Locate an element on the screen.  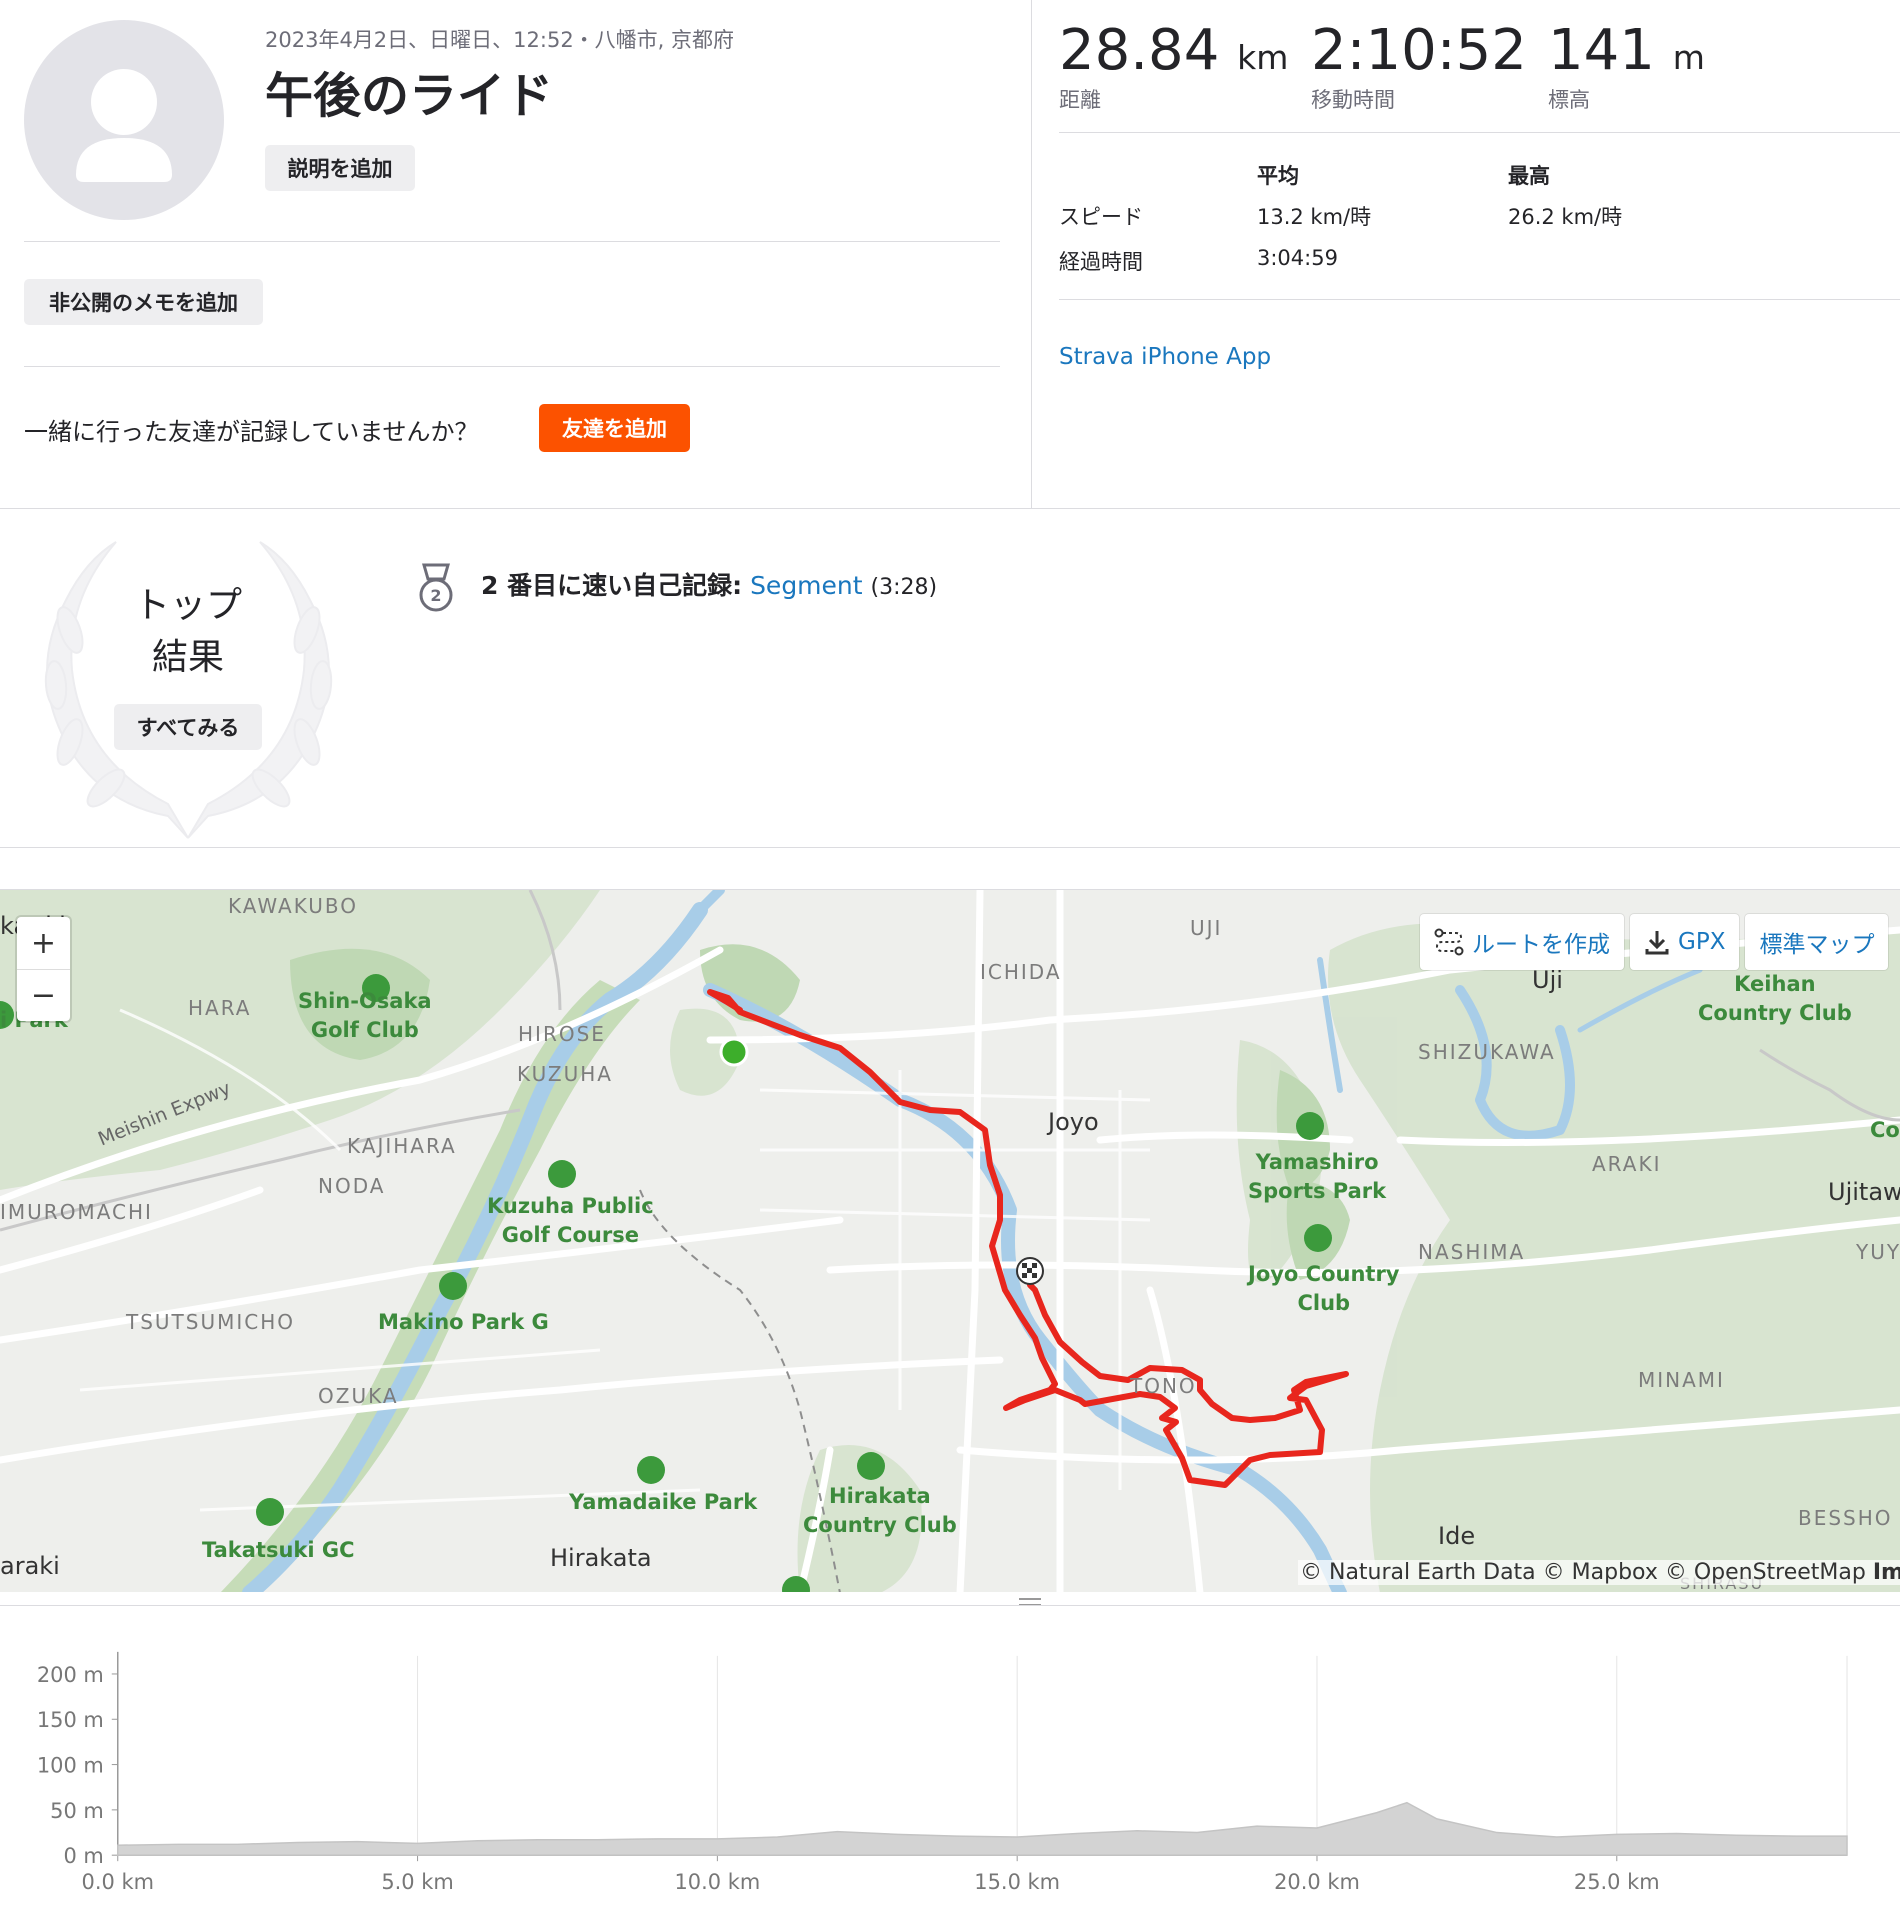
route-icon is located at coordinates (1449, 942).